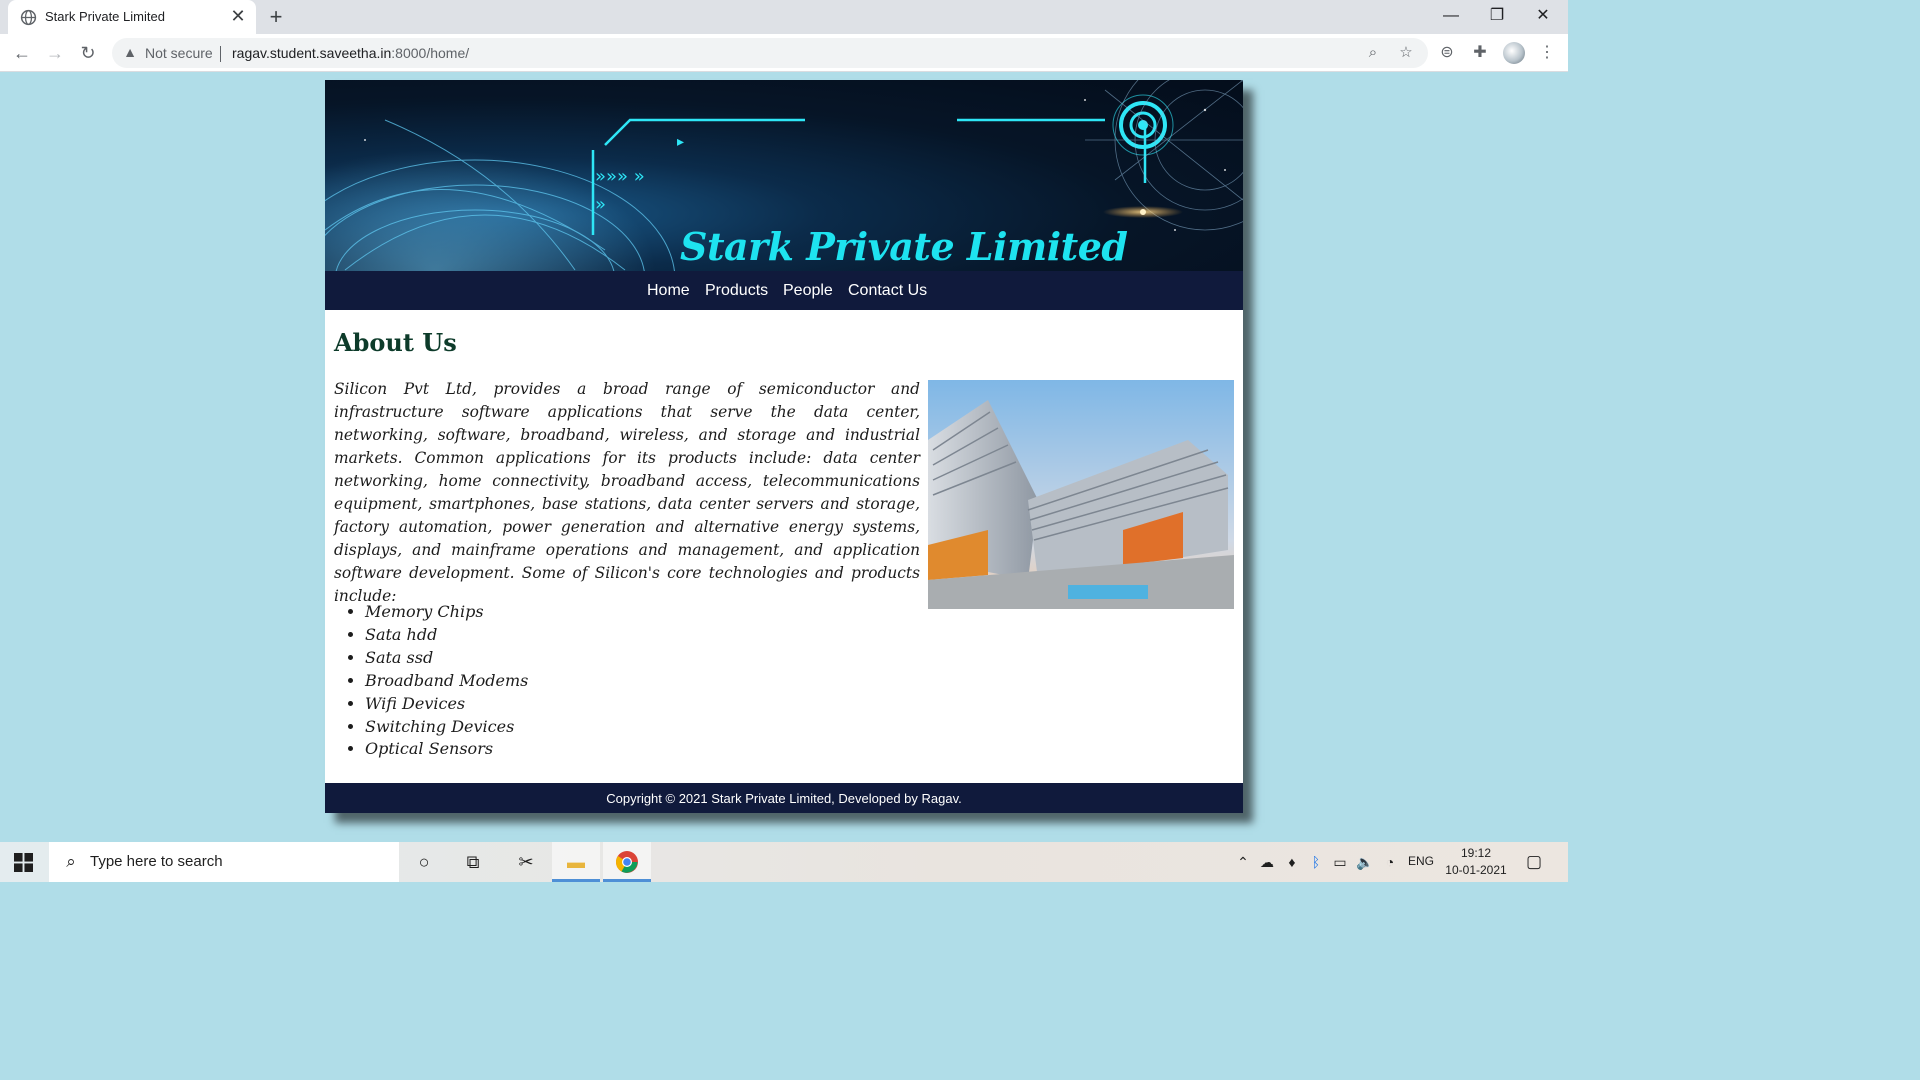 Image resolution: width=1920 pixels, height=1080 pixels. I want to click on chrome-logo, so click(627, 862).